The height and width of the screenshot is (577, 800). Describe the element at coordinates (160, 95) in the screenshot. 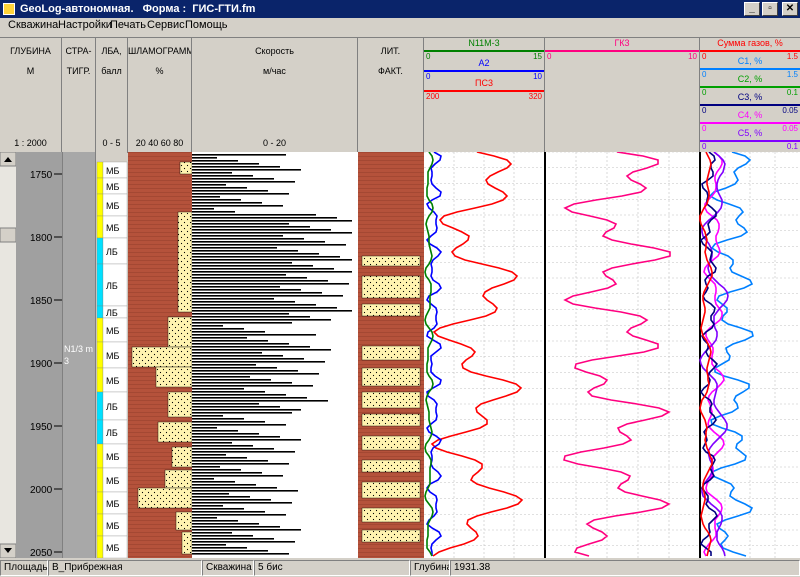

I see `header-shlam: ШЛАМОГРАММА % 20 40 60 80` at that location.